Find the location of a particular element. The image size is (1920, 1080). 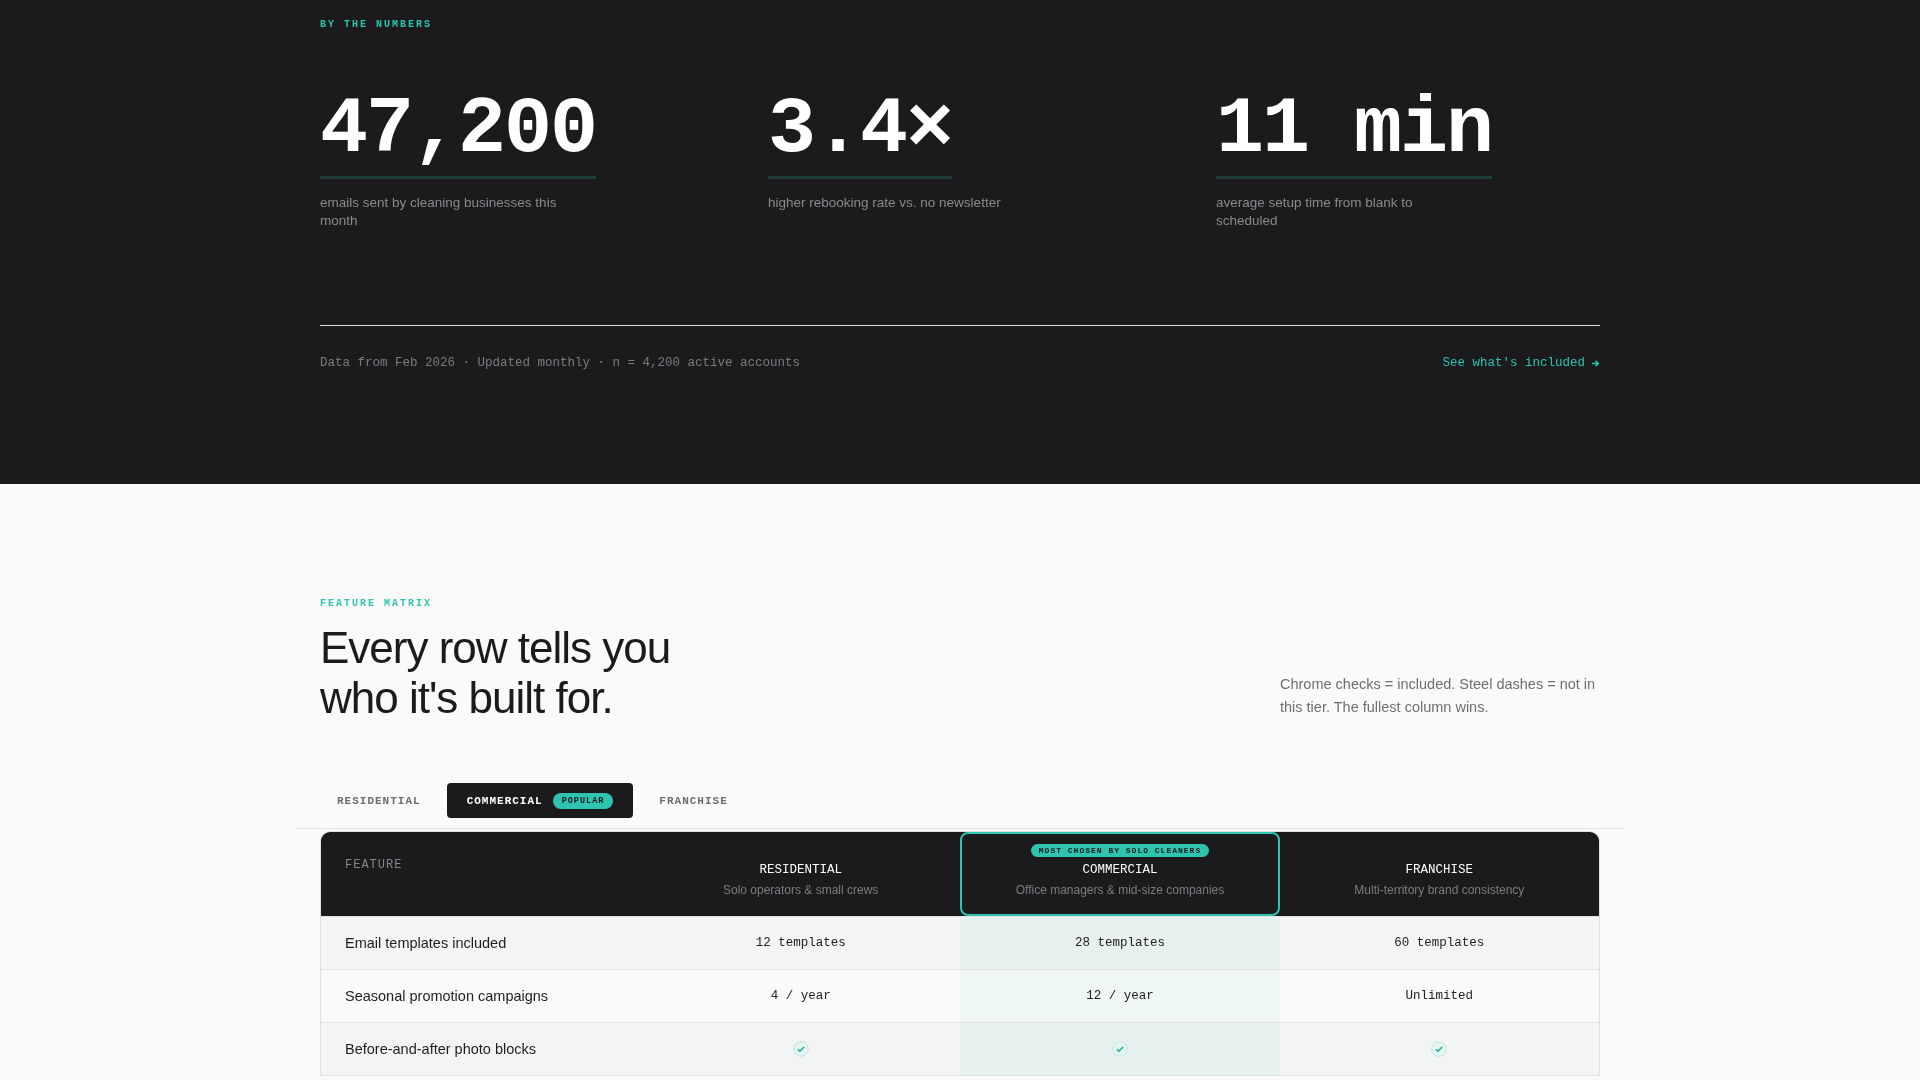

feature-name: Before-and-after photo blocks is located at coordinates (441, 1049).